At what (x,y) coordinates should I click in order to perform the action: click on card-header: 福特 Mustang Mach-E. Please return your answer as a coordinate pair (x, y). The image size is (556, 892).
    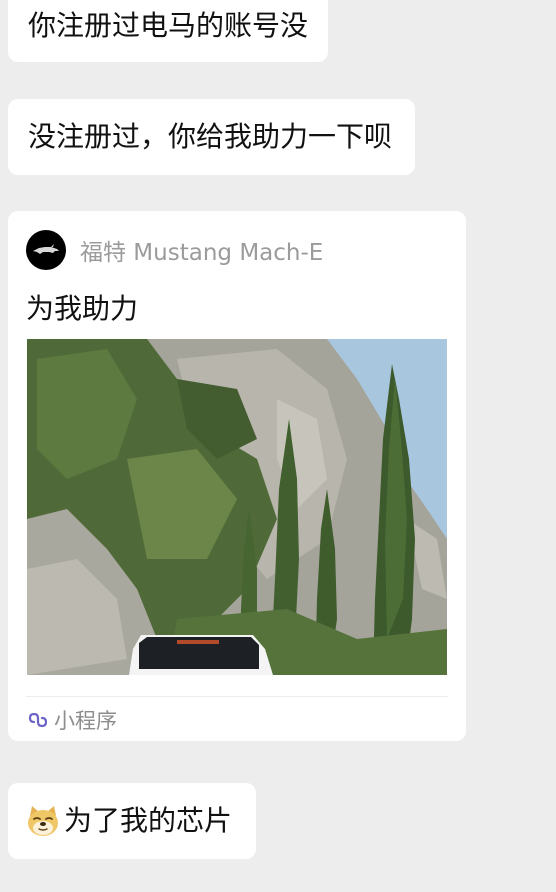
    Looking at the image, I should click on (174, 250).